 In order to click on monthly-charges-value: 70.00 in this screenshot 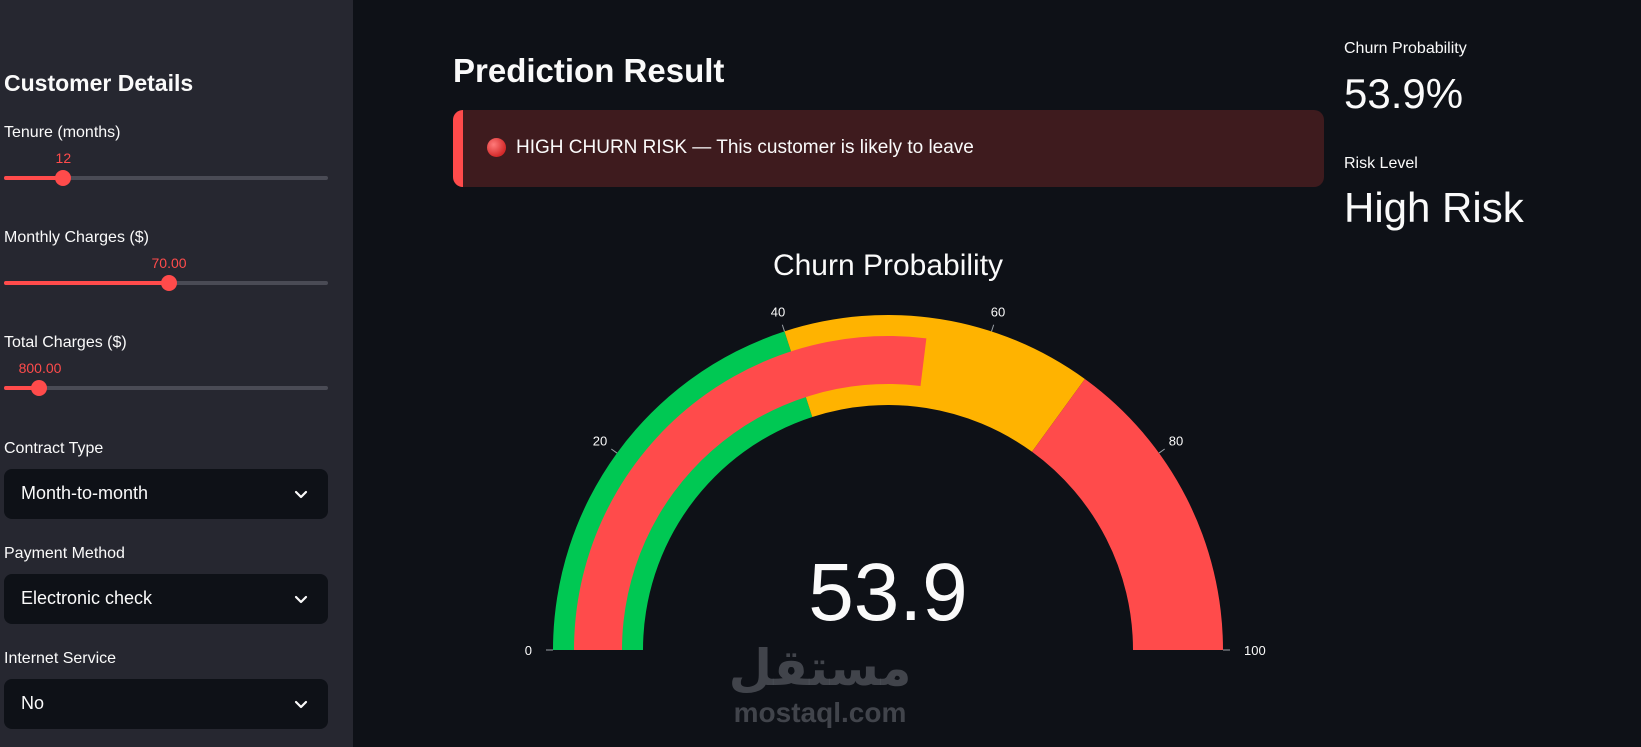, I will do `click(169, 263)`.